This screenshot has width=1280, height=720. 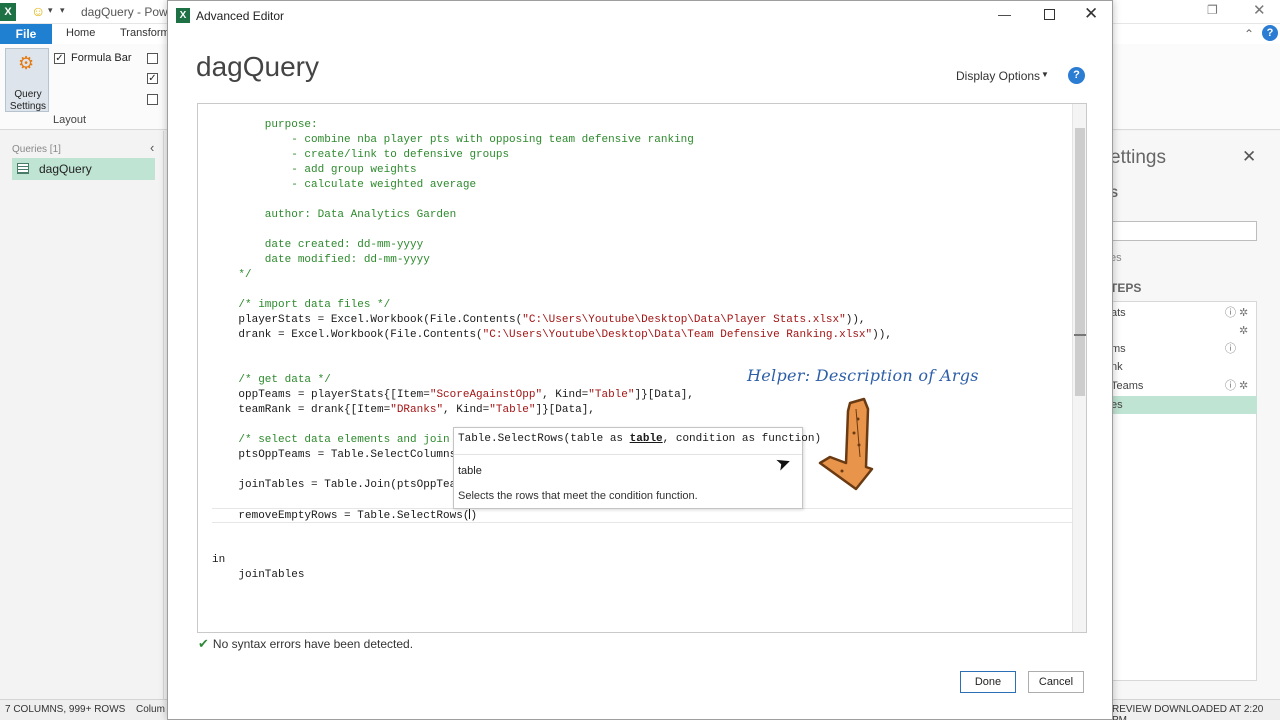 I want to click on code-line: joinTables = Table.Join(ptsOppTeams, so click(x=340, y=485).